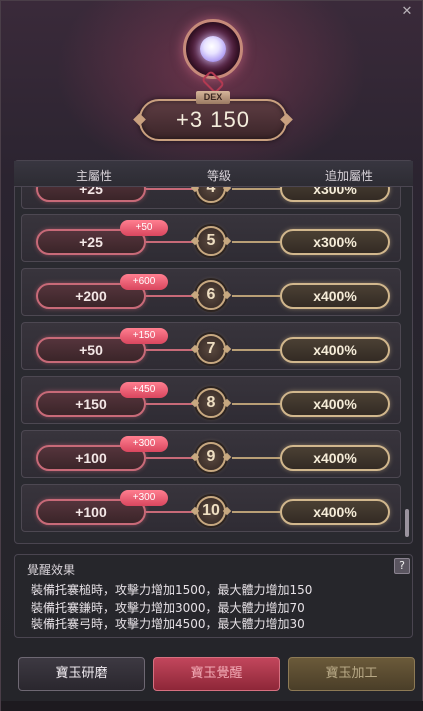 The image size is (423, 711). What do you see at coordinates (211, 511) in the screenshot?
I see `level-badge: 10` at bounding box center [211, 511].